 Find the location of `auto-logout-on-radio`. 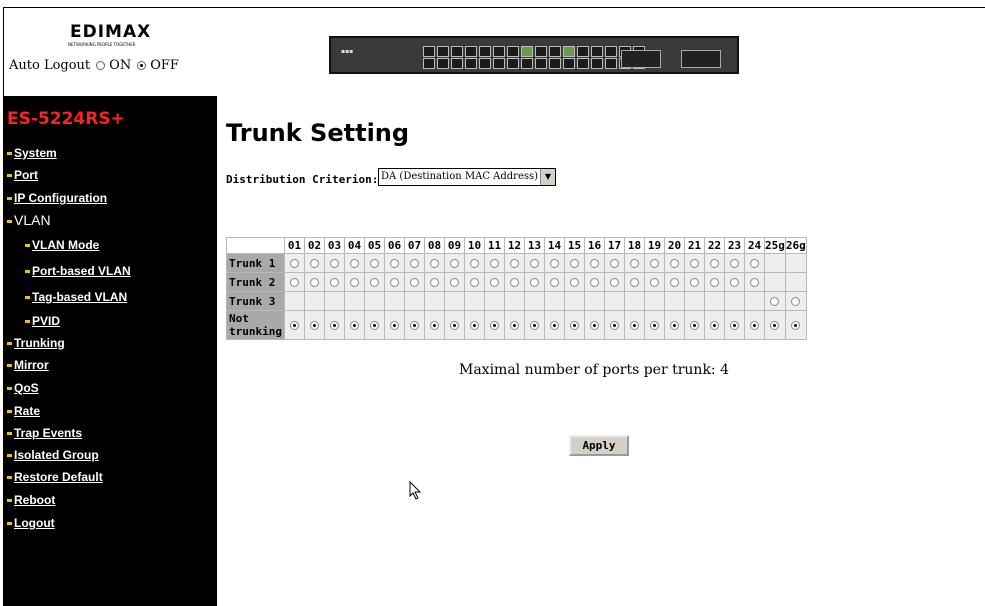

auto-logout-on-radio is located at coordinates (101, 65).